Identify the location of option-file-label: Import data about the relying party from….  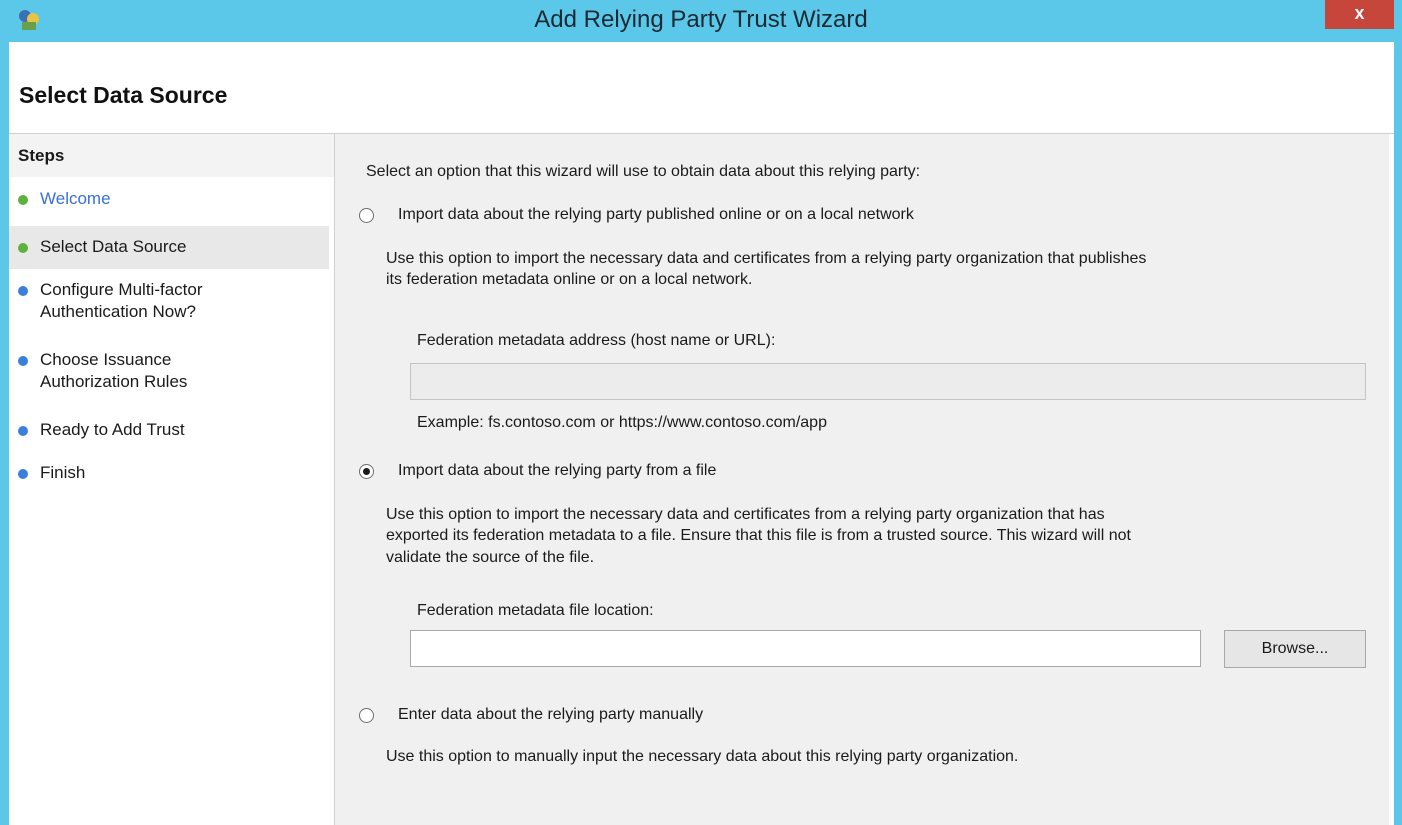
(557, 470).